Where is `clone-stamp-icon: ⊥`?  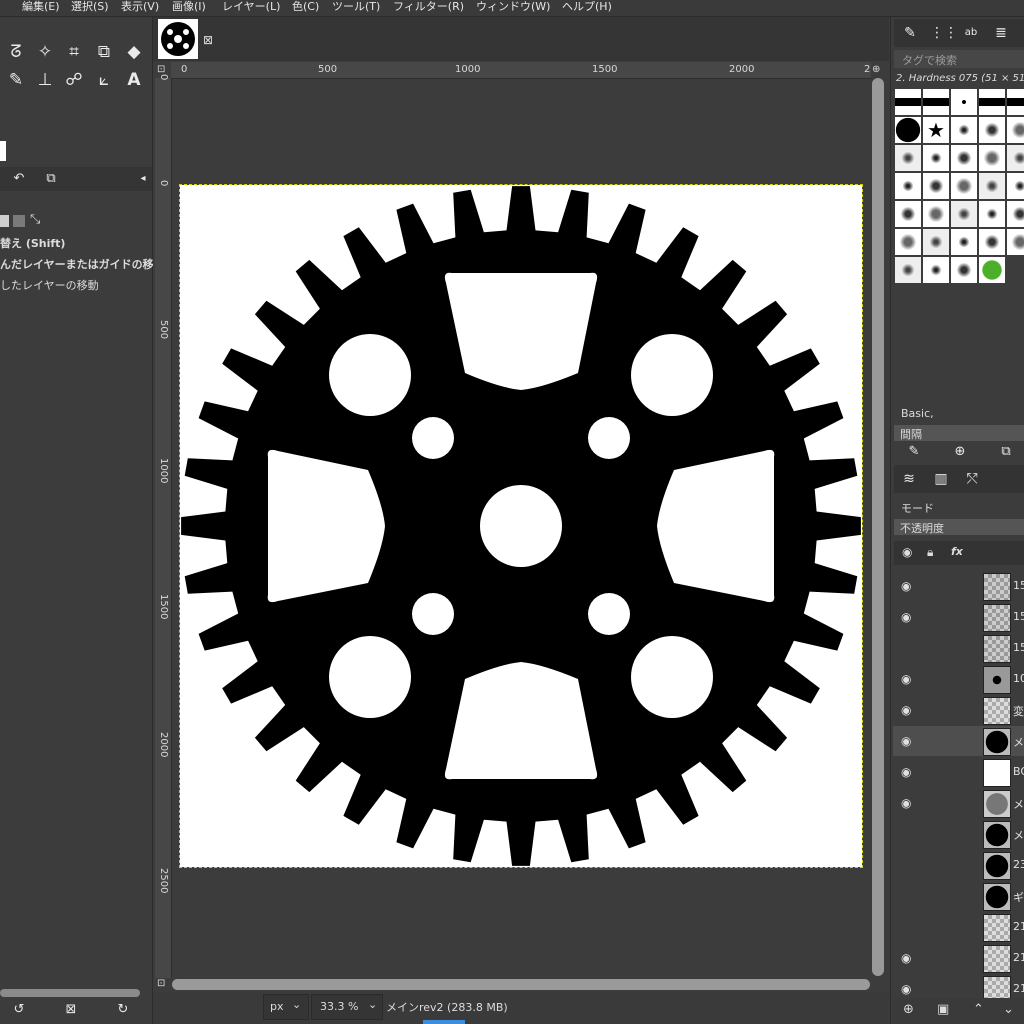 clone-stamp-icon: ⊥ is located at coordinates (45, 80).